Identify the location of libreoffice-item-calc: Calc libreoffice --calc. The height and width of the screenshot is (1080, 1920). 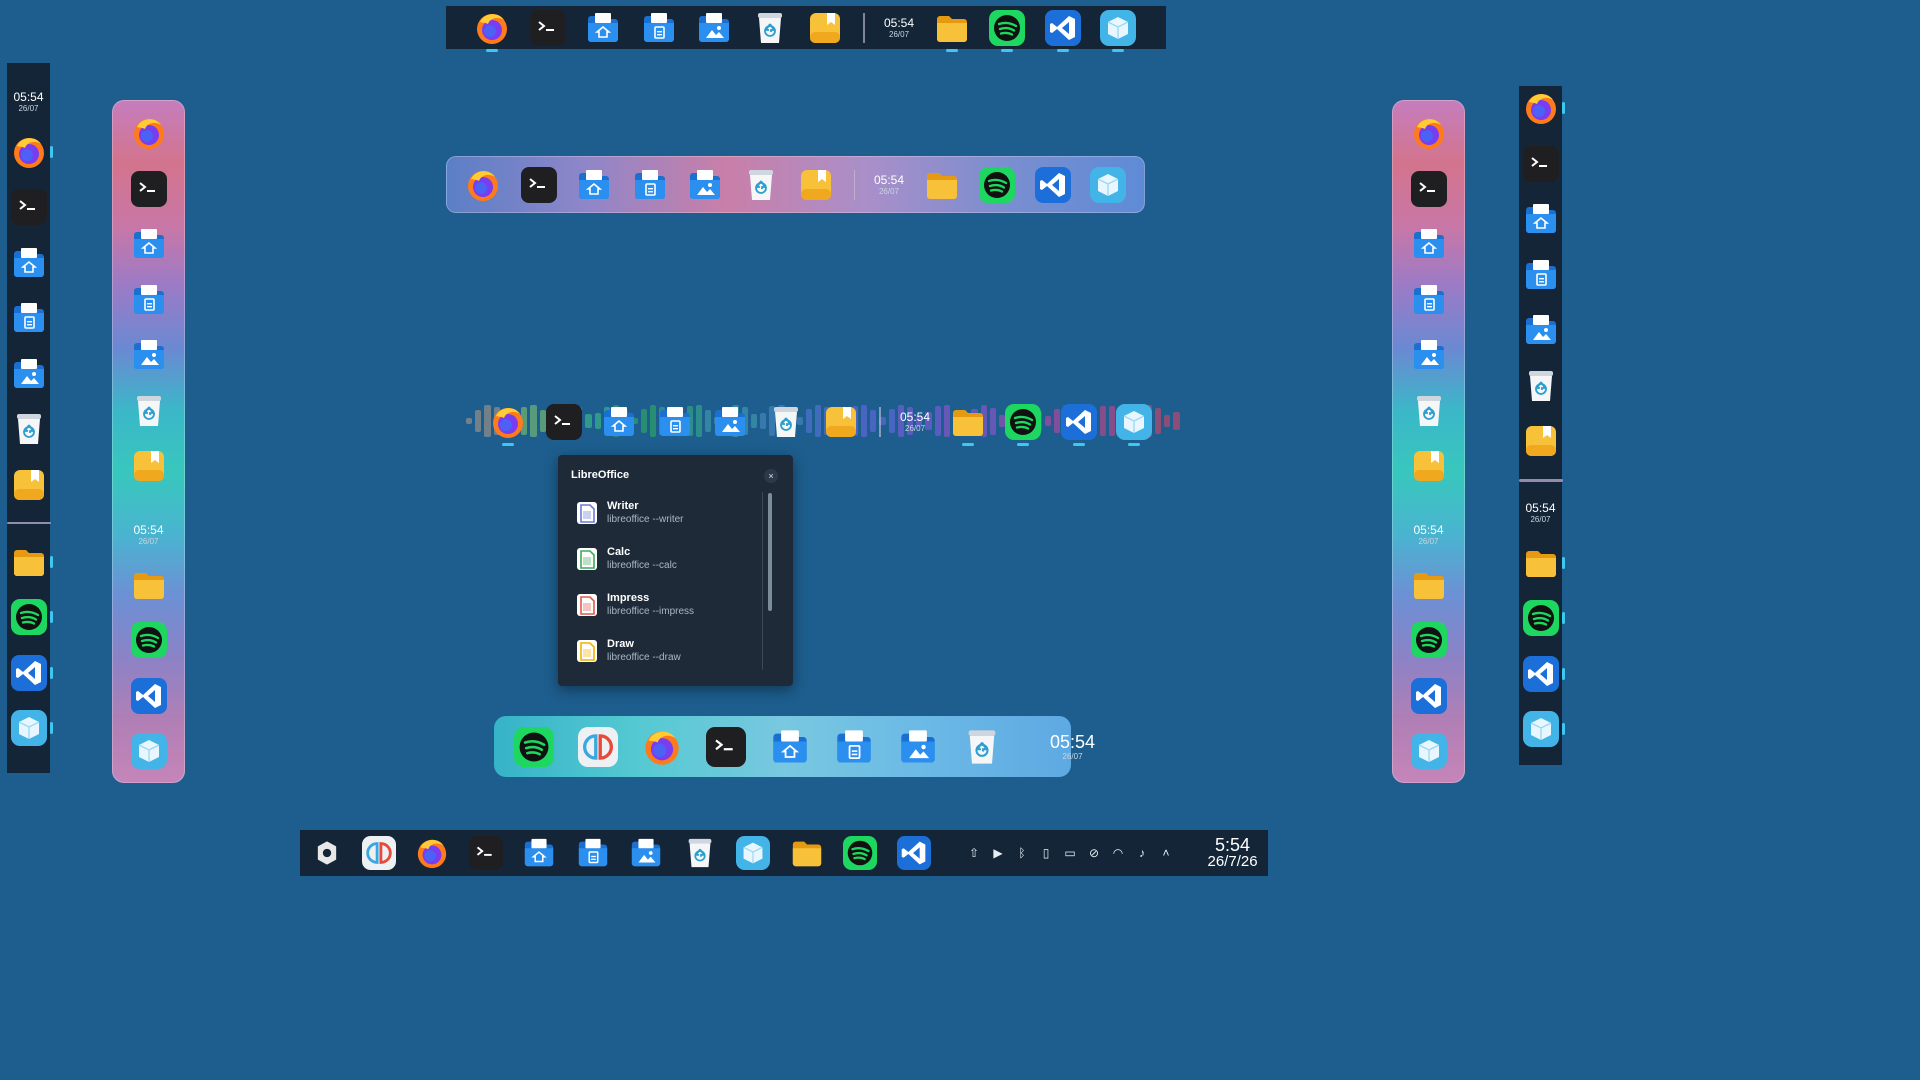
(671, 559).